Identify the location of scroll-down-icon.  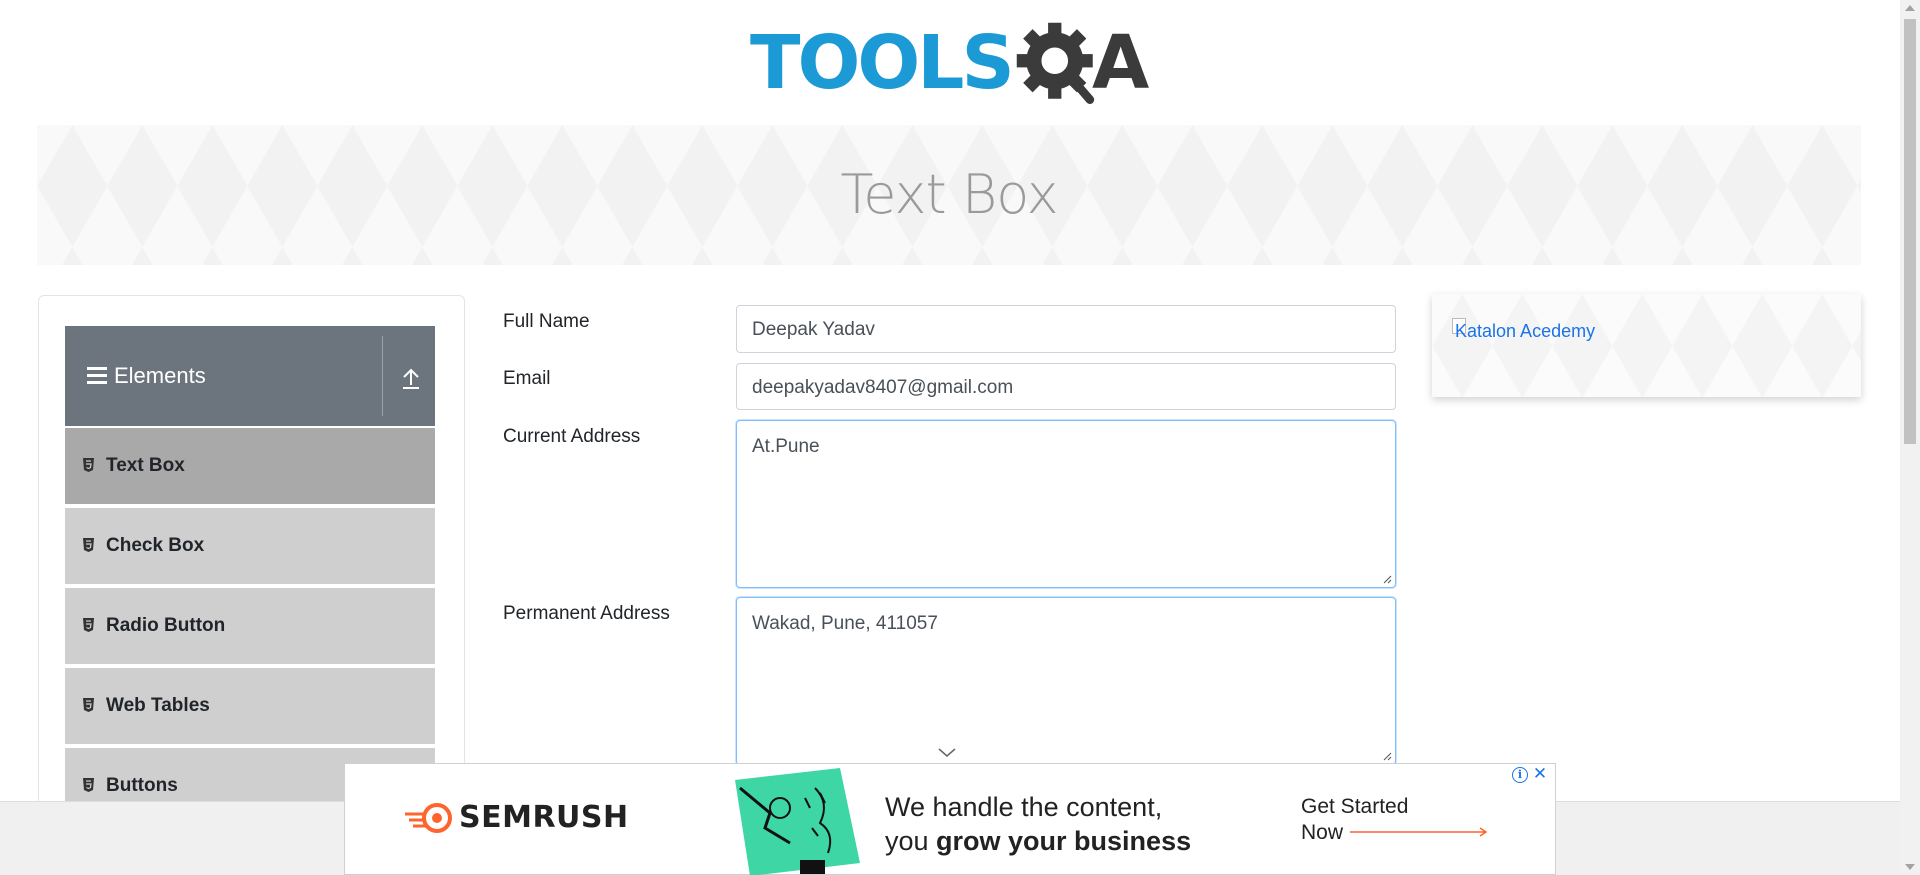
(1910, 867).